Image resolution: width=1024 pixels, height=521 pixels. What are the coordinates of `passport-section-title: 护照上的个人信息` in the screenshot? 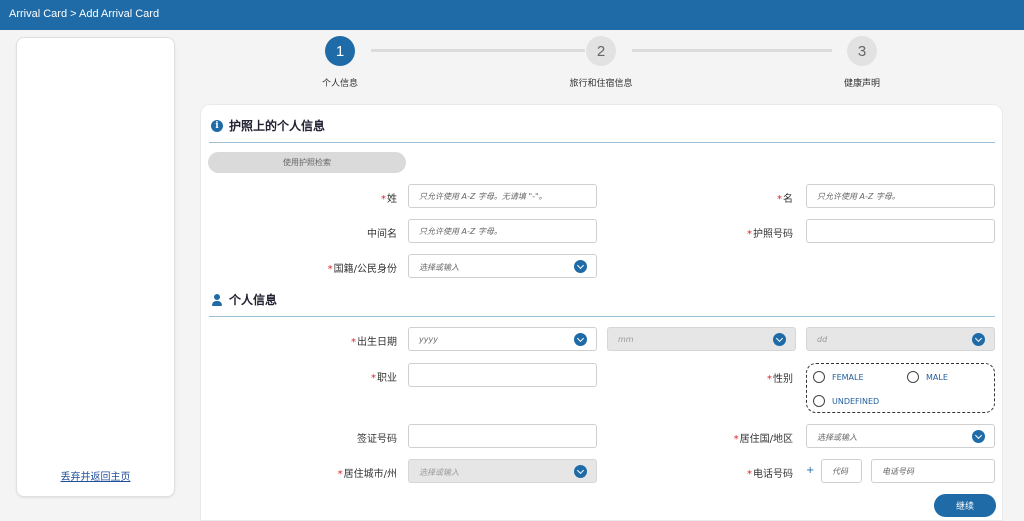 It's located at (277, 126).